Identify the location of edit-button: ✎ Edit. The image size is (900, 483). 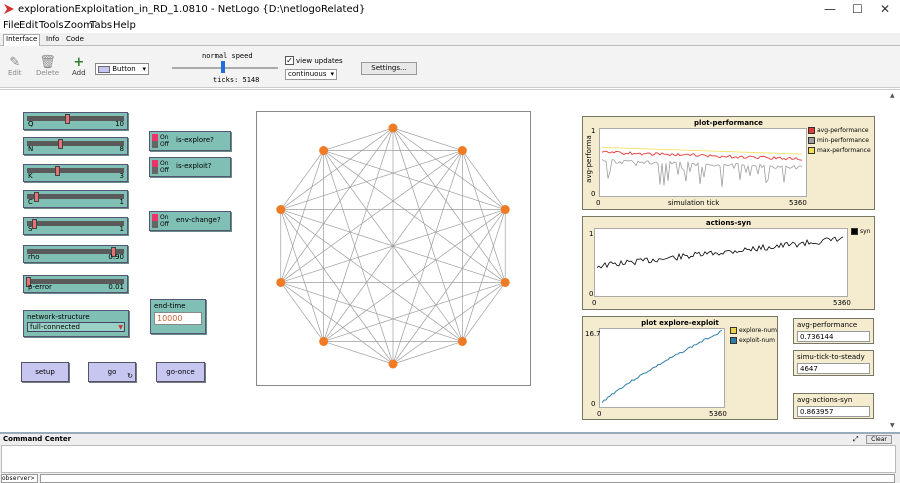
(15, 66).